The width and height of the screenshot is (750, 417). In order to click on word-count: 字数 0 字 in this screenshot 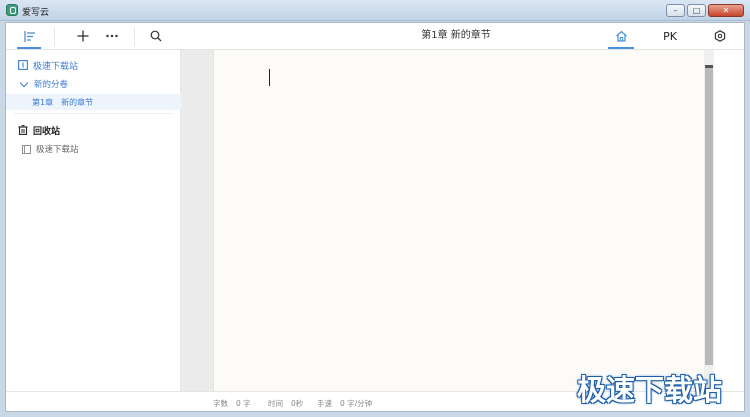, I will do `click(232, 403)`.